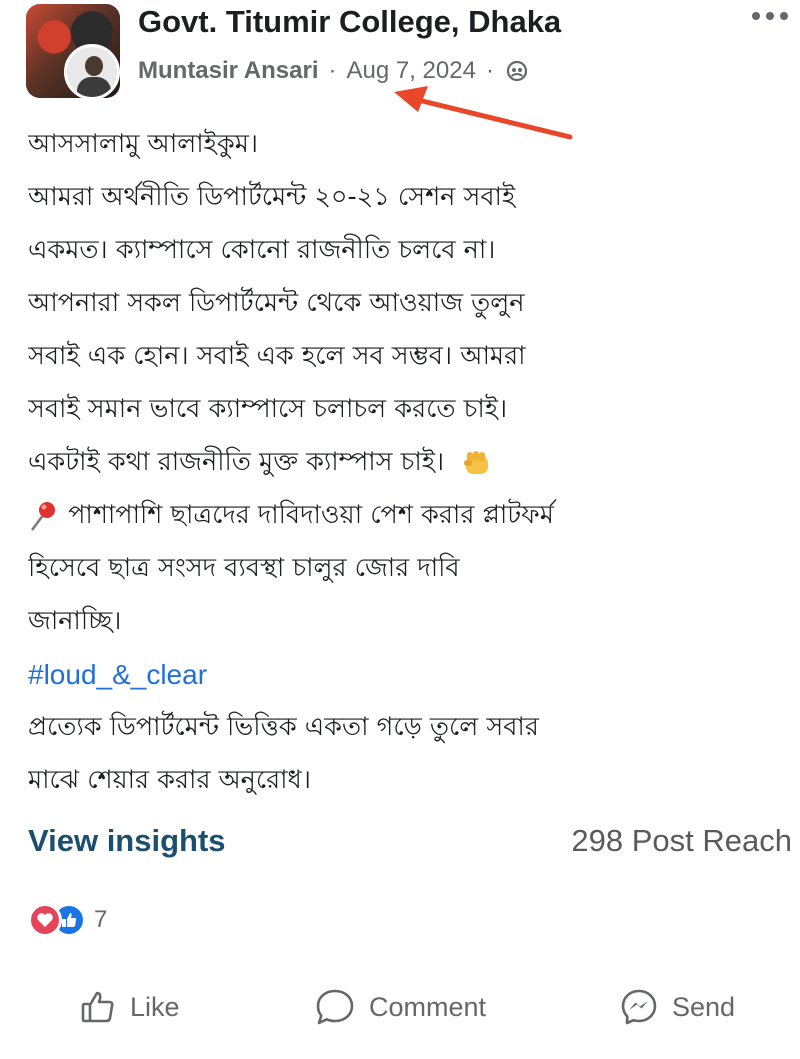  Describe the element at coordinates (43, 516) in the screenshot. I see `pushpin-icon` at that location.